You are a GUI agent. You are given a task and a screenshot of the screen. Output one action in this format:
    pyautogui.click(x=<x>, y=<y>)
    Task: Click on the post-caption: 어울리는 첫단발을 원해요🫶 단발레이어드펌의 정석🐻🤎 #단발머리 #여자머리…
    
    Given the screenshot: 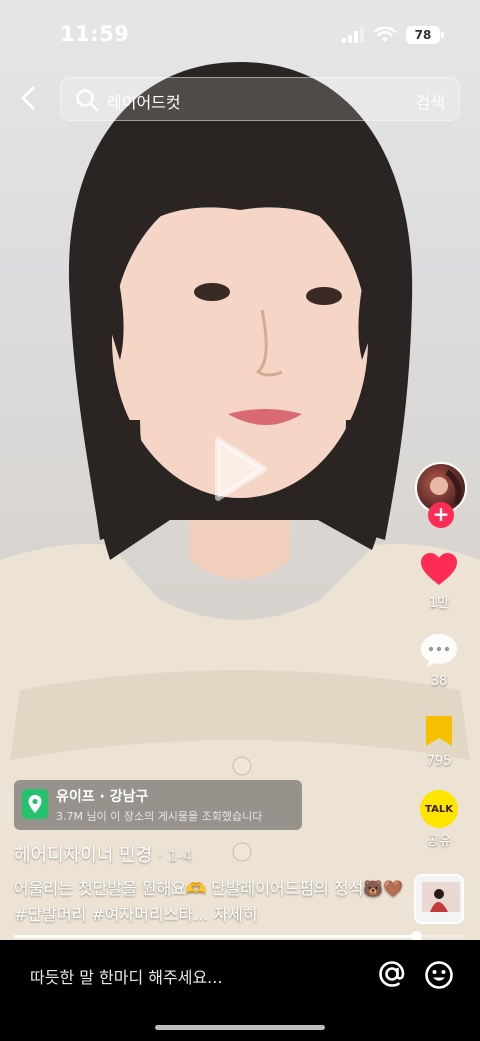 What is the action you would take?
    pyautogui.click(x=210, y=902)
    